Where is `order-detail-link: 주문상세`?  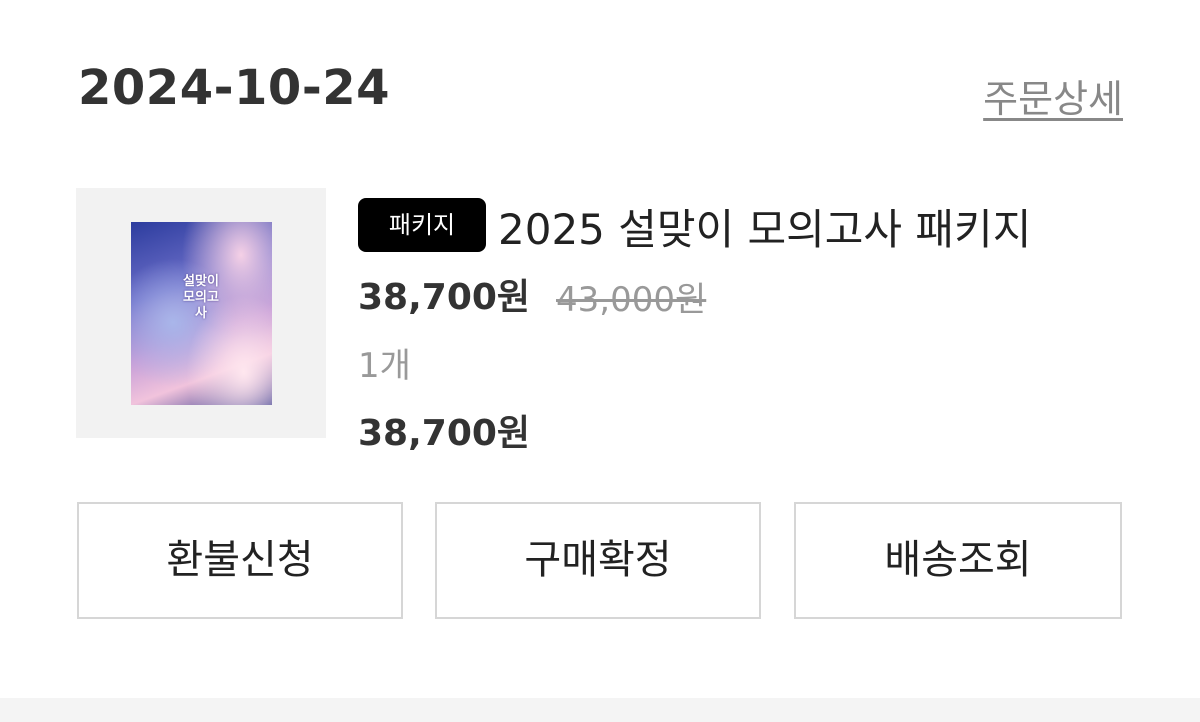
order-detail-link: 주문상세 is located at coordinates (1053, 95).